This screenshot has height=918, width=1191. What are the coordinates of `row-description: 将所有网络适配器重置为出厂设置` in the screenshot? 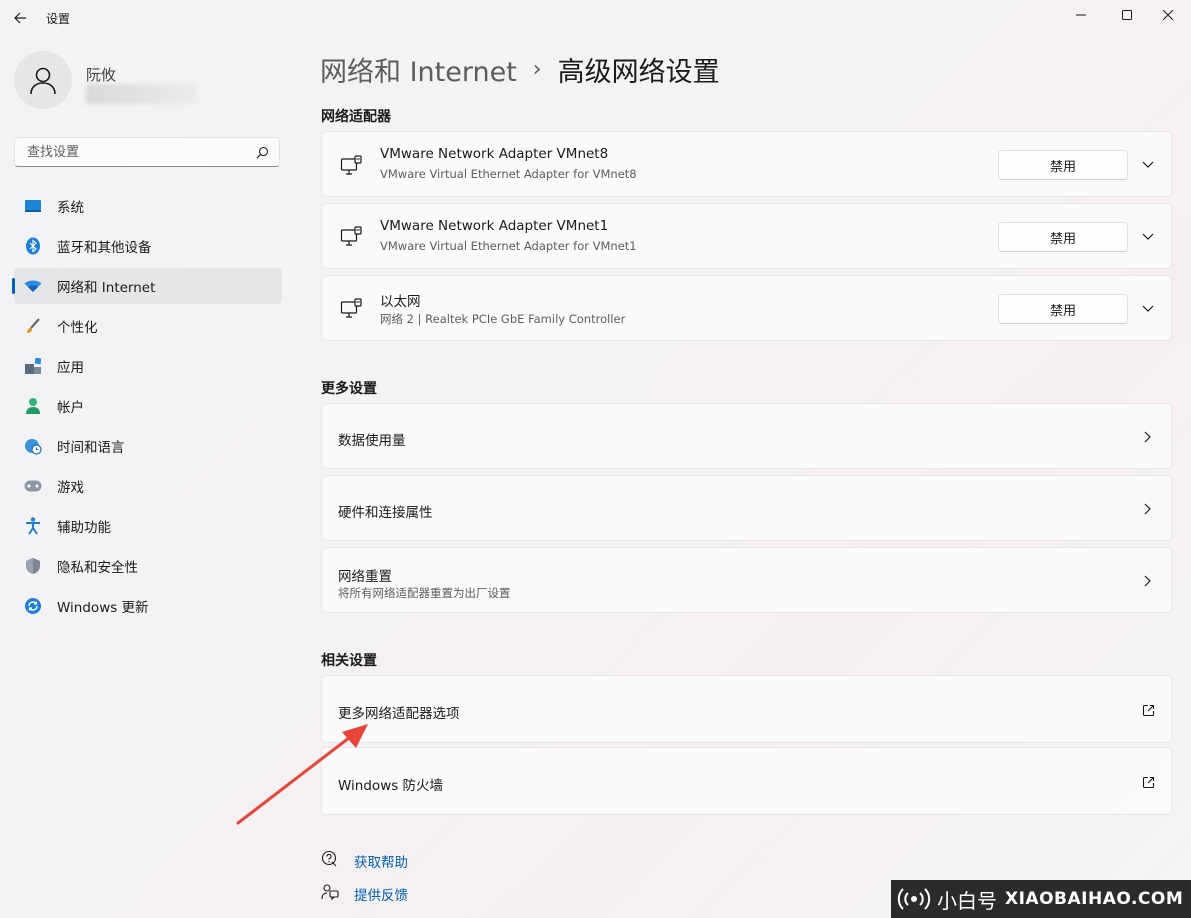 It's located at (424, 593).